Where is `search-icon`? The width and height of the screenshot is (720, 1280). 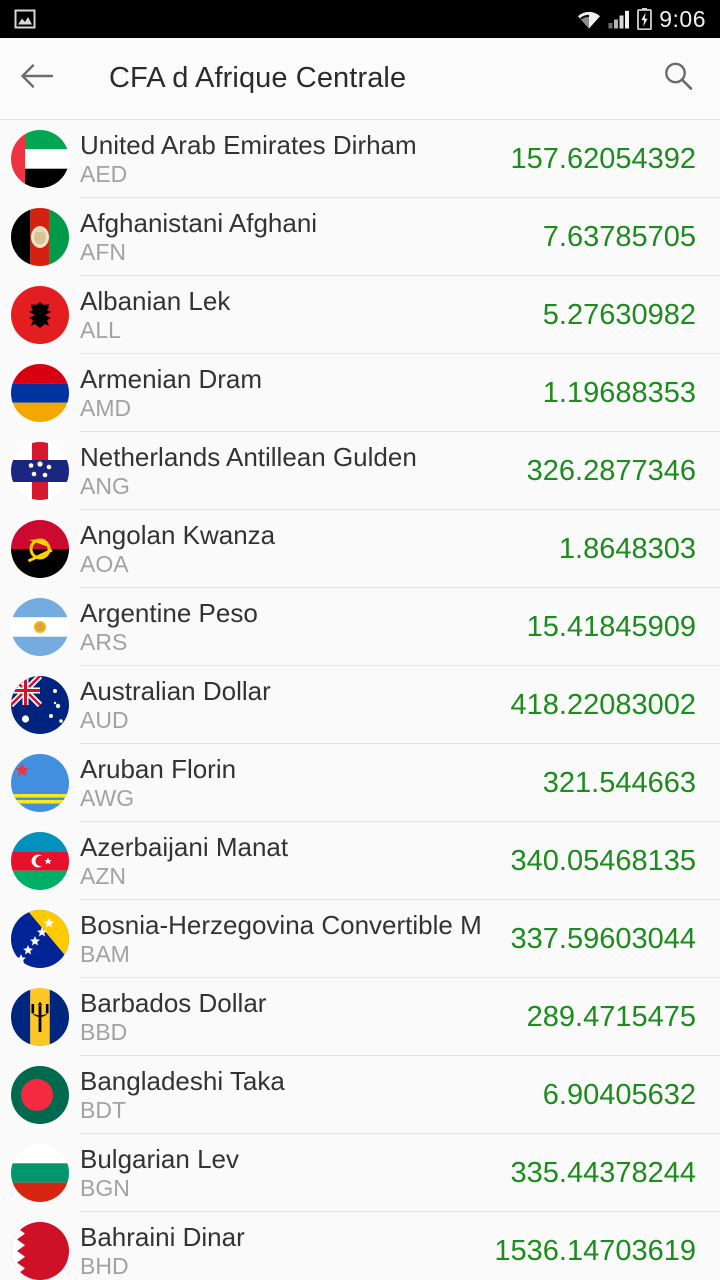 search-icon is located at coordinates (678, 78).